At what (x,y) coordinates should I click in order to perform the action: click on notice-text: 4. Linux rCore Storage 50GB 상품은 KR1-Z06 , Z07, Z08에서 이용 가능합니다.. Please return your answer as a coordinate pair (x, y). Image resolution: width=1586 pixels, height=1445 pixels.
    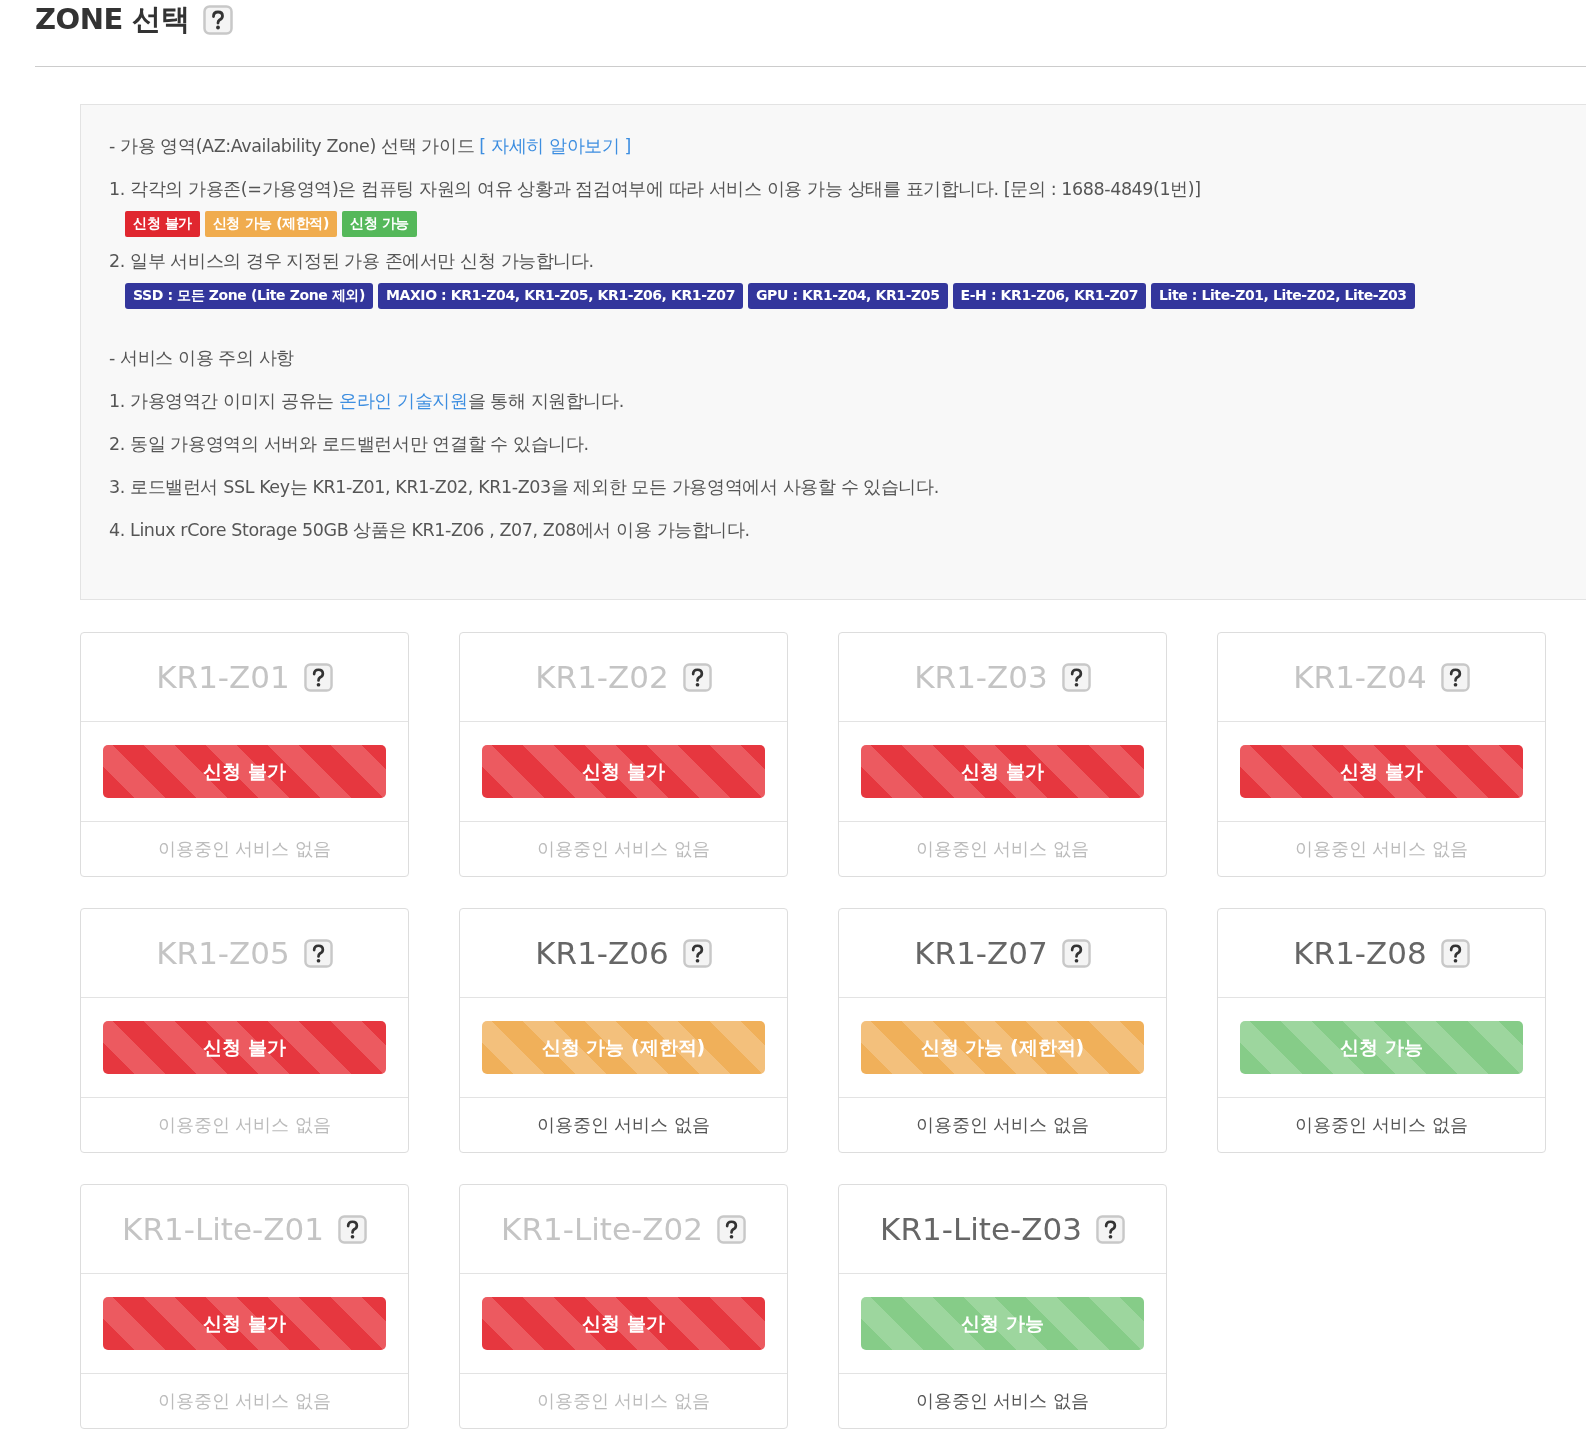
    Looking at the image, I should click on (430, 530).